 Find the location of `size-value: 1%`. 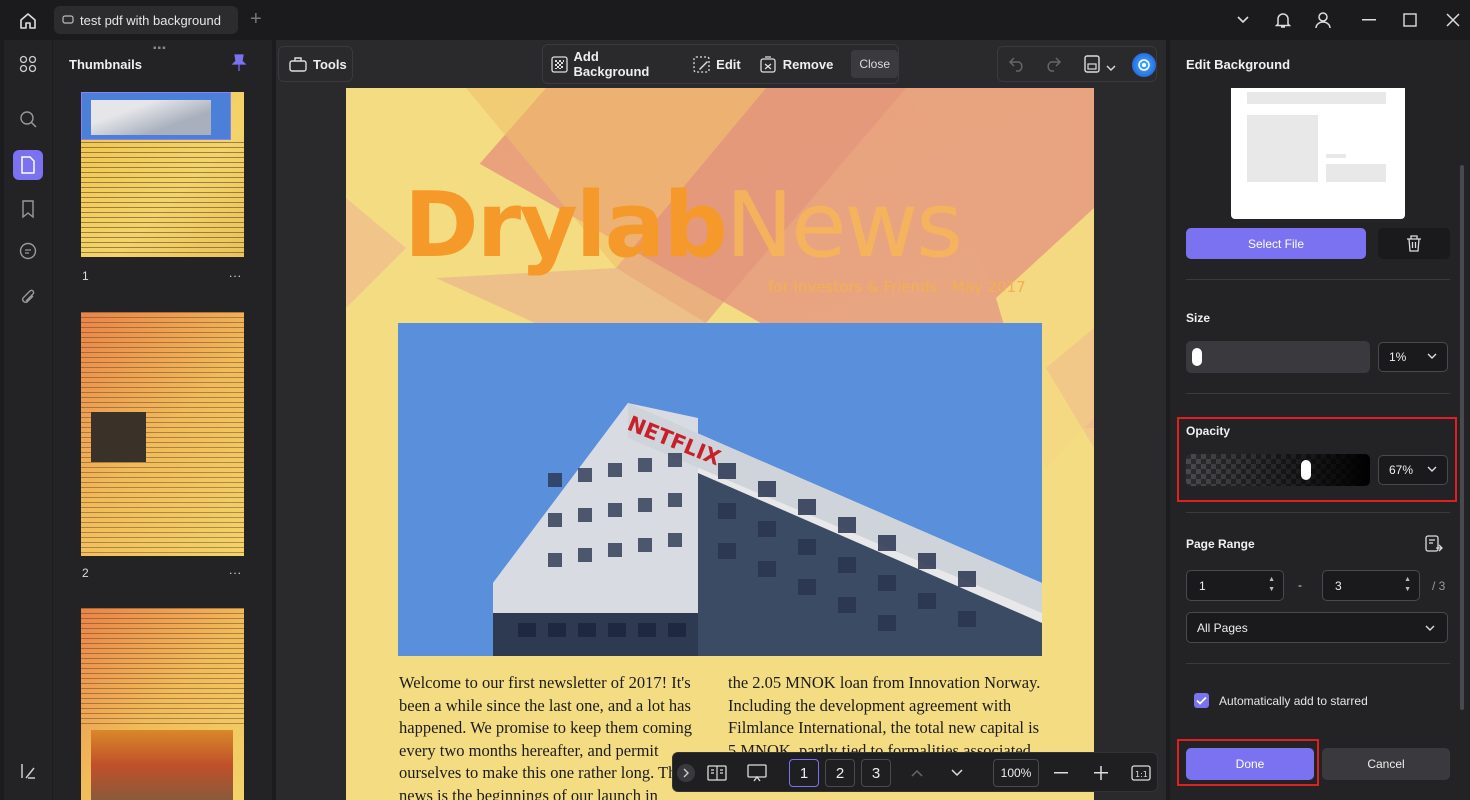

size-value: 1% is located at coordinates (1398, 357).